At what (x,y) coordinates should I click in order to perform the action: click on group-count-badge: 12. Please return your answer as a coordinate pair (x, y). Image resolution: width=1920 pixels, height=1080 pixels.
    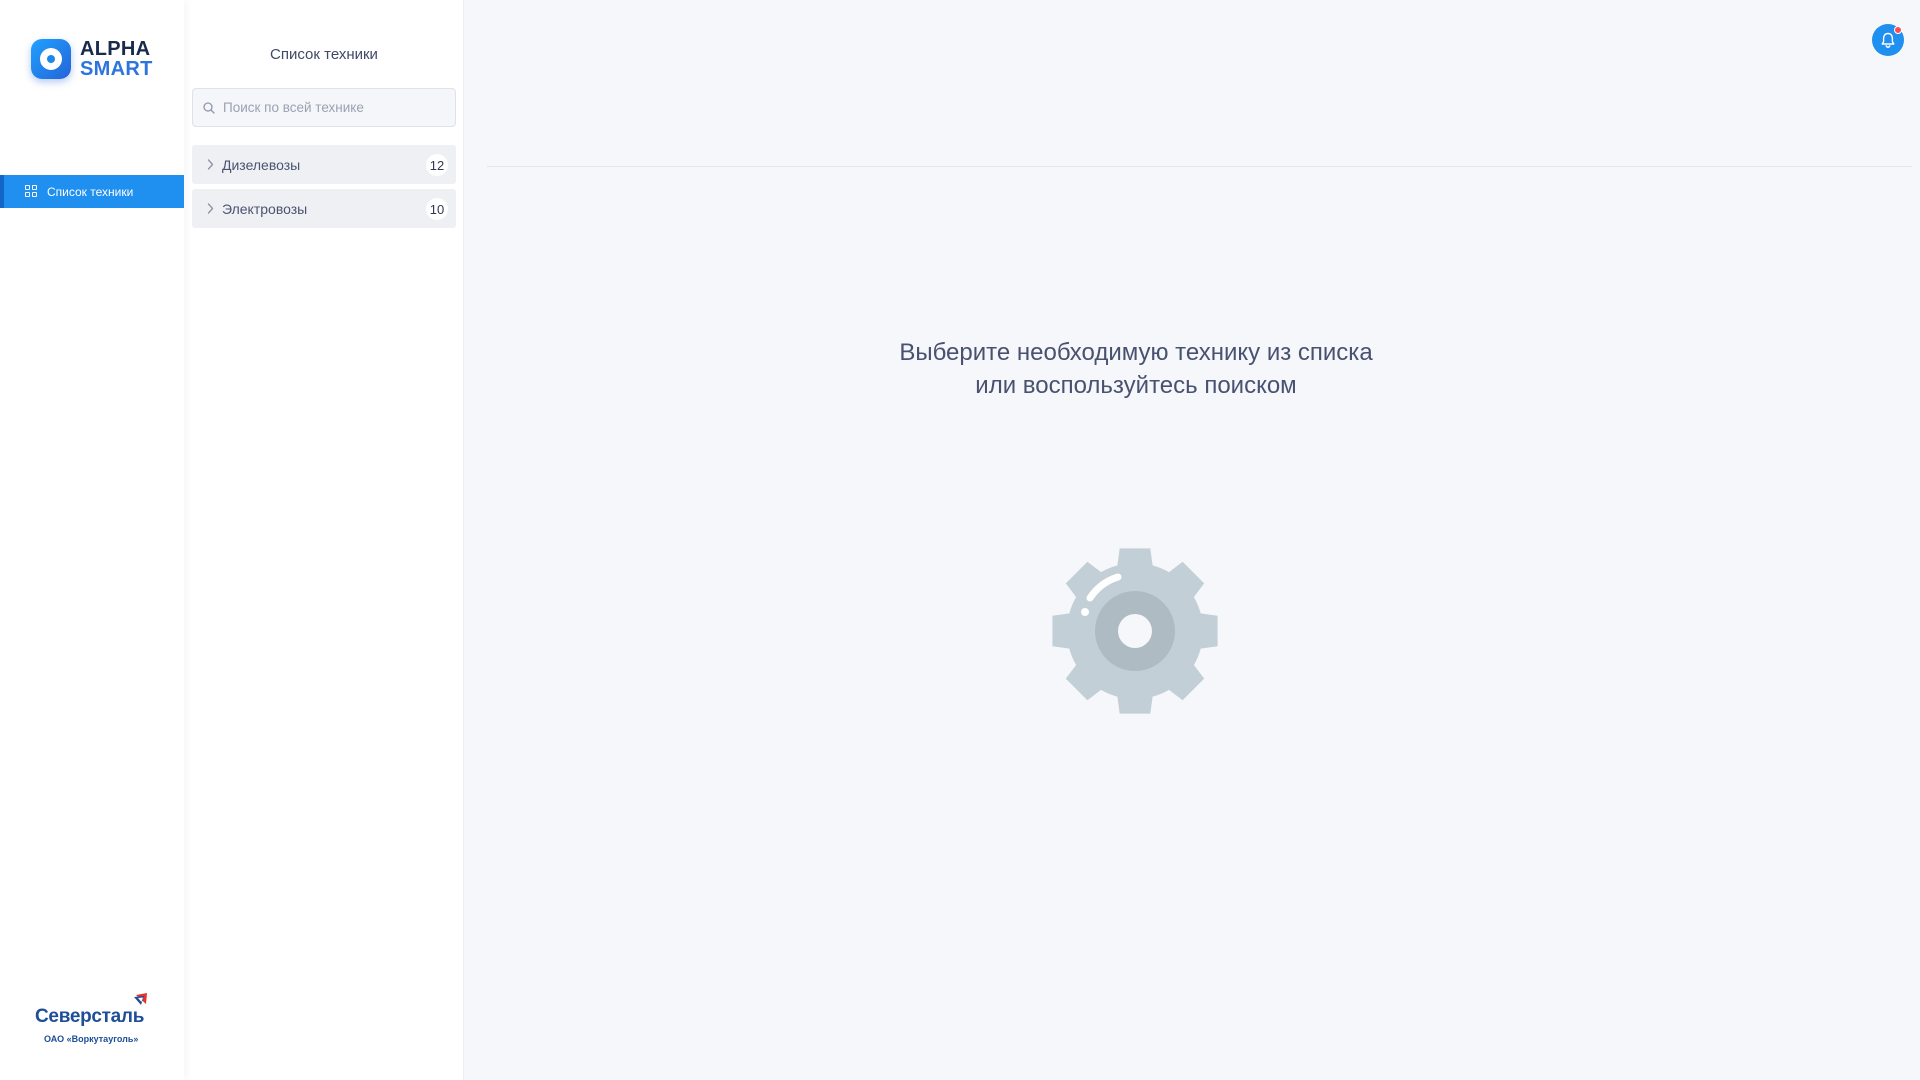
    Looking at the image, I should click on (437, 165).